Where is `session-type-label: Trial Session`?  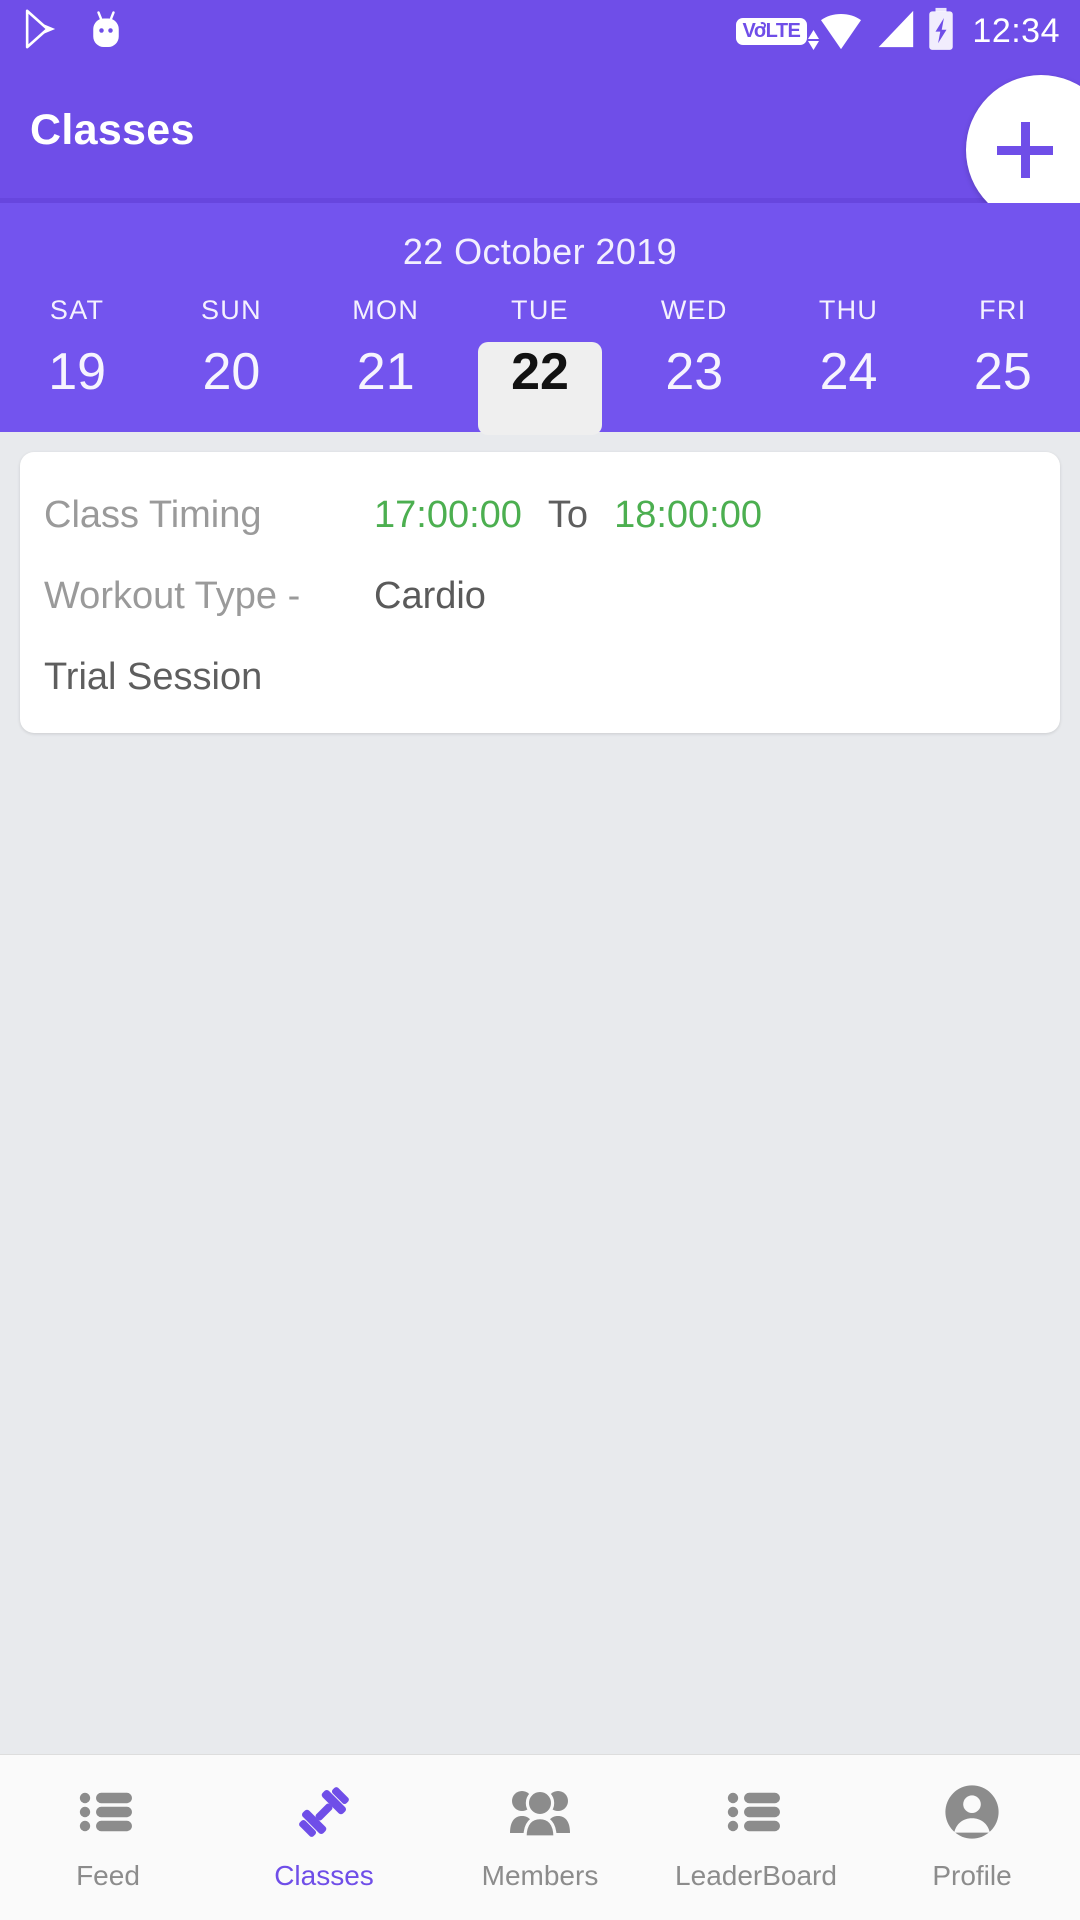 session-type-label: Trial Session is located at coordinates (153, 677).